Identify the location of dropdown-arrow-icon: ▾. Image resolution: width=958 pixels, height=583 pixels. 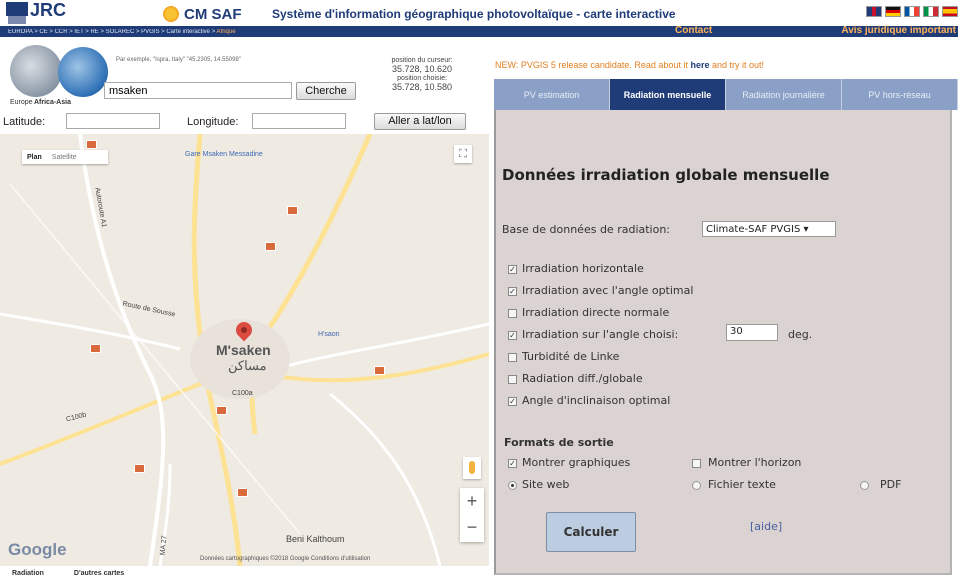
(806, 229).